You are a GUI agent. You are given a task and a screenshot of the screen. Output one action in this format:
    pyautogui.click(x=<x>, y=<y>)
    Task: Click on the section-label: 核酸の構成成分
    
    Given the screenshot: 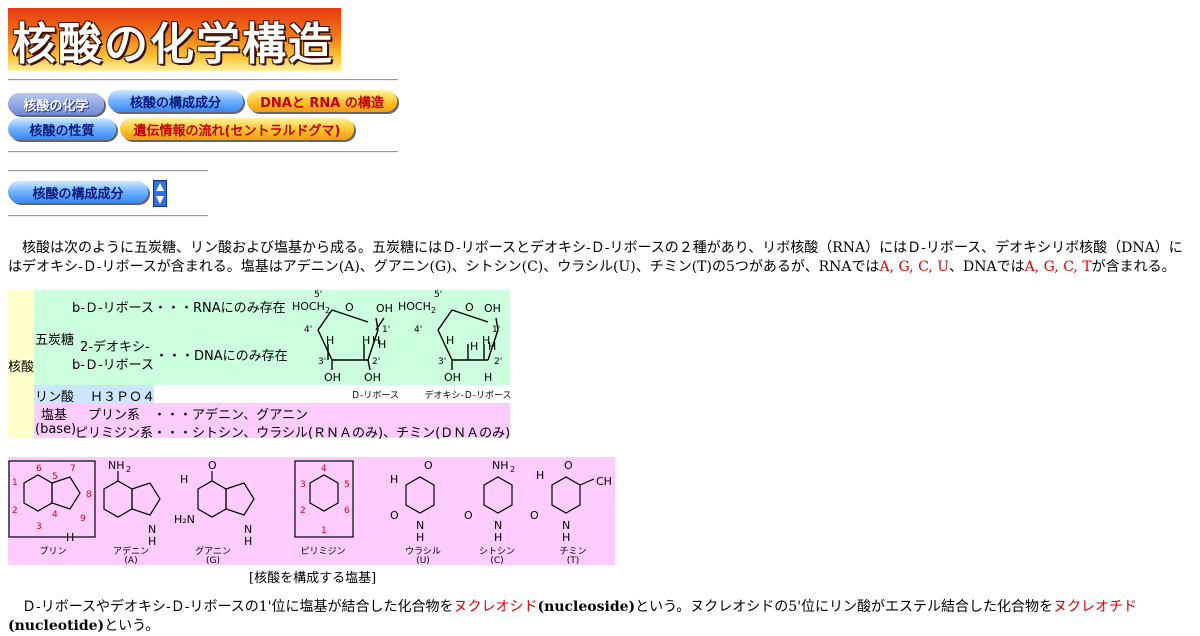 What is the action you would take?
    pyautogui.click(x=78, y=194)
    